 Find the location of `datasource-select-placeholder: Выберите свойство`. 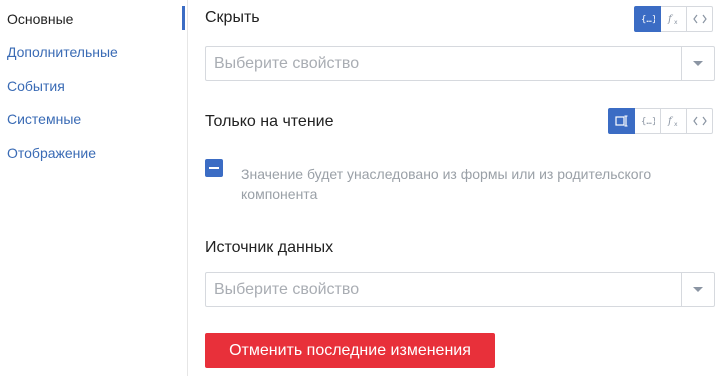

datasource-select-placeholder: Выберите свойство is located at coordinates (287, 289).